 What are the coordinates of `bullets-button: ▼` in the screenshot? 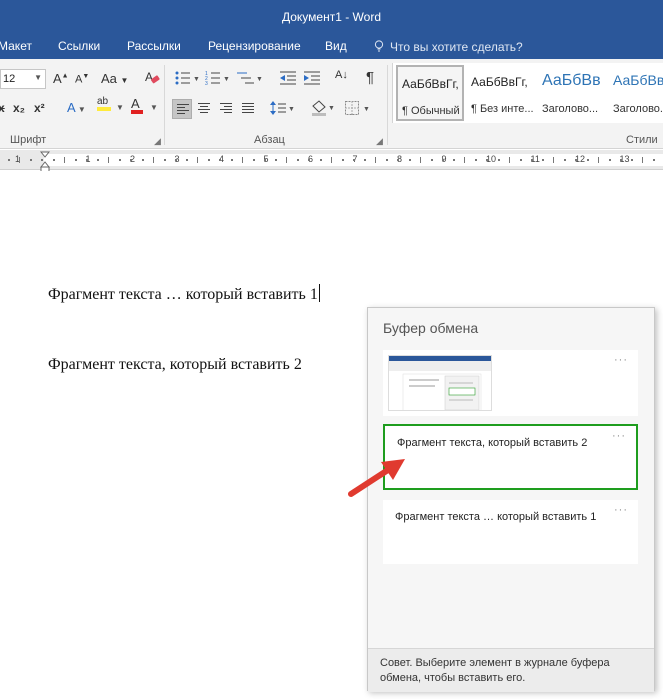 It's located at (187, 79).